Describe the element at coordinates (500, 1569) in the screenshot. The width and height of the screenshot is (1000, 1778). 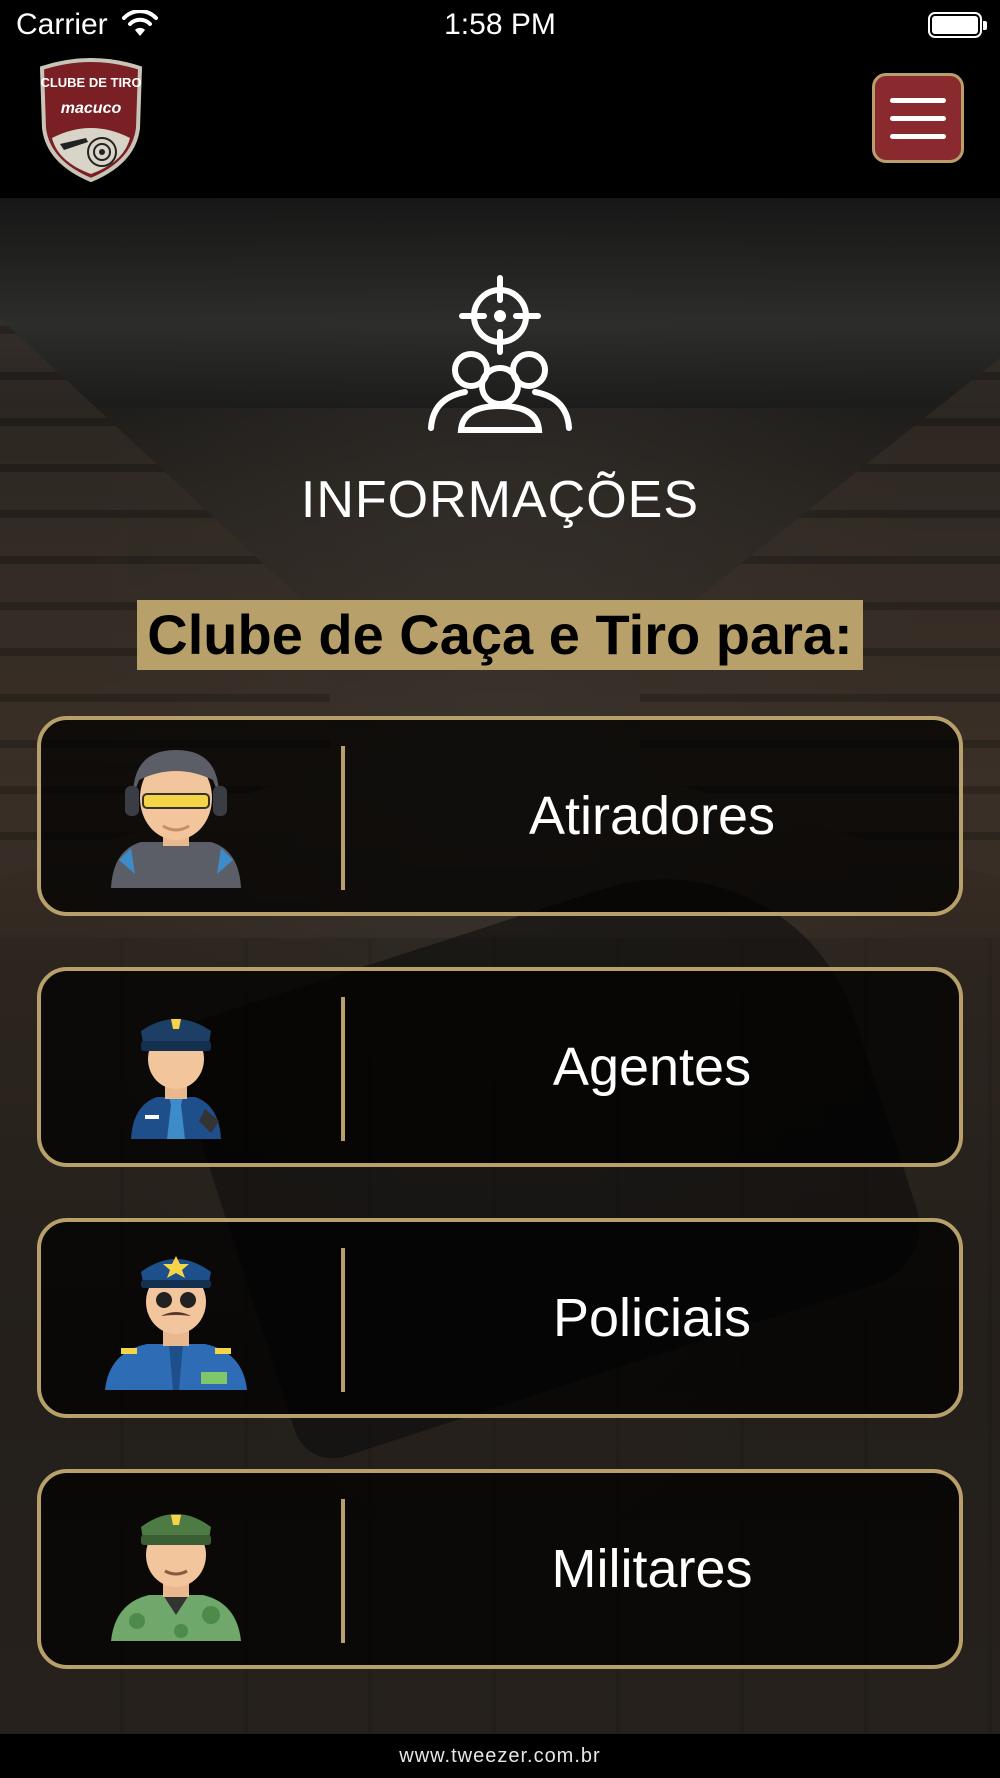
I see `category-card-militares: Militares` at that location.